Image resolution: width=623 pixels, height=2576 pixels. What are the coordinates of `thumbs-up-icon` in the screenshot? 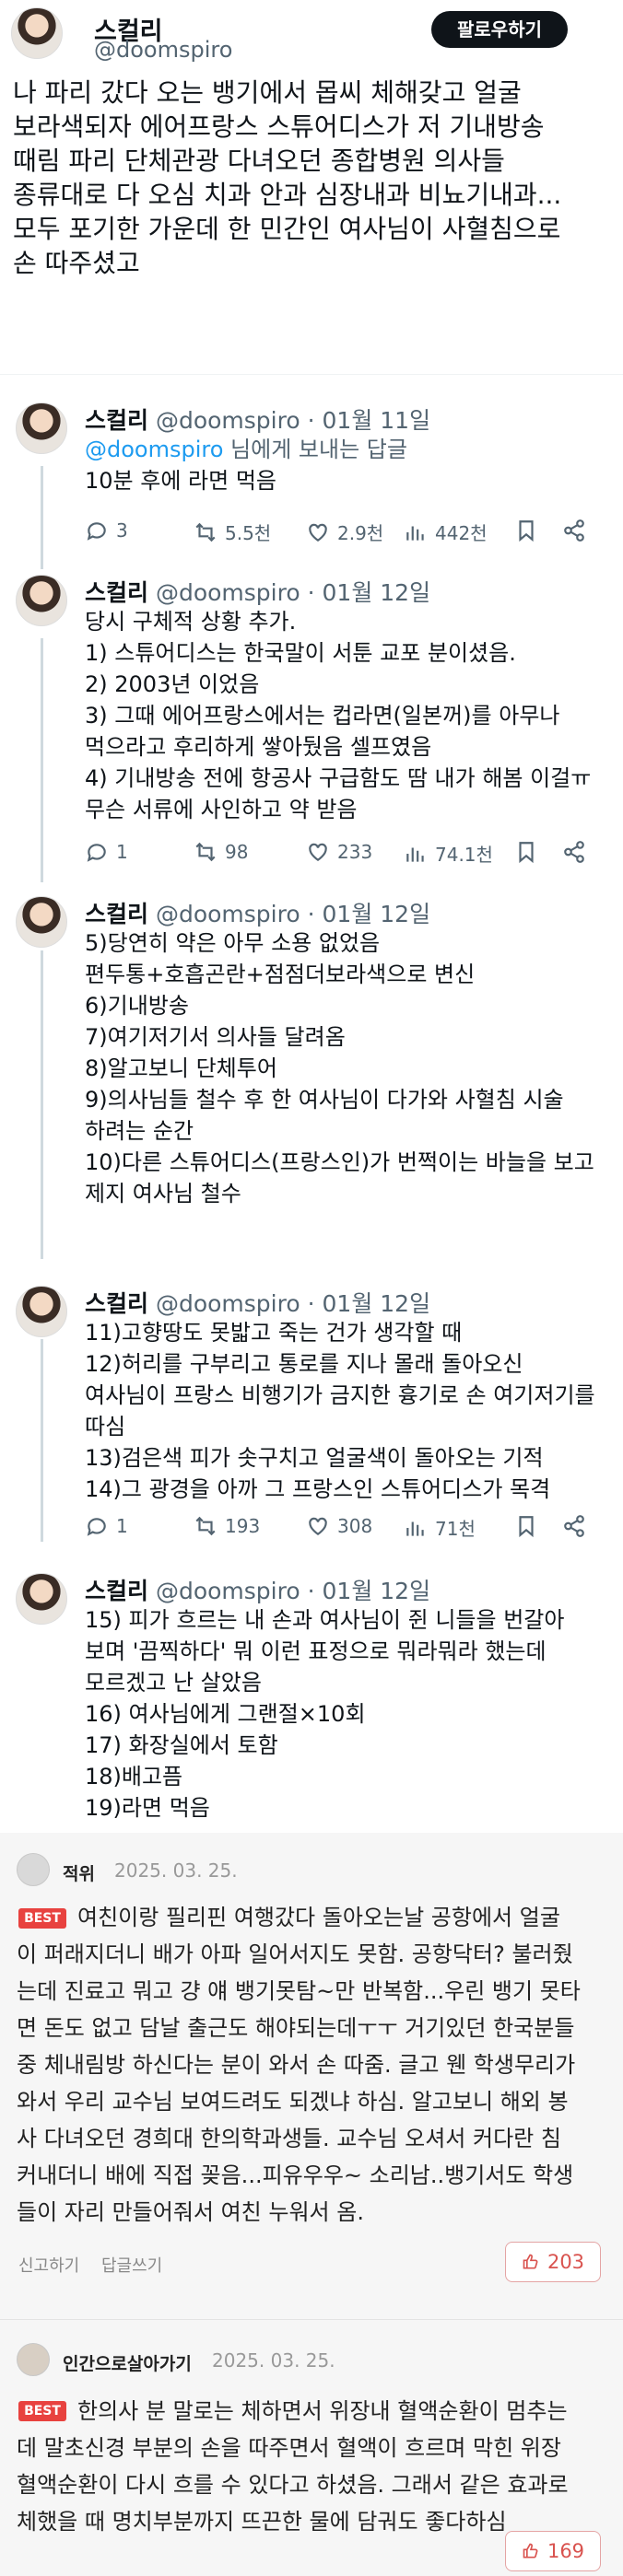 It's located at (530, 2551).